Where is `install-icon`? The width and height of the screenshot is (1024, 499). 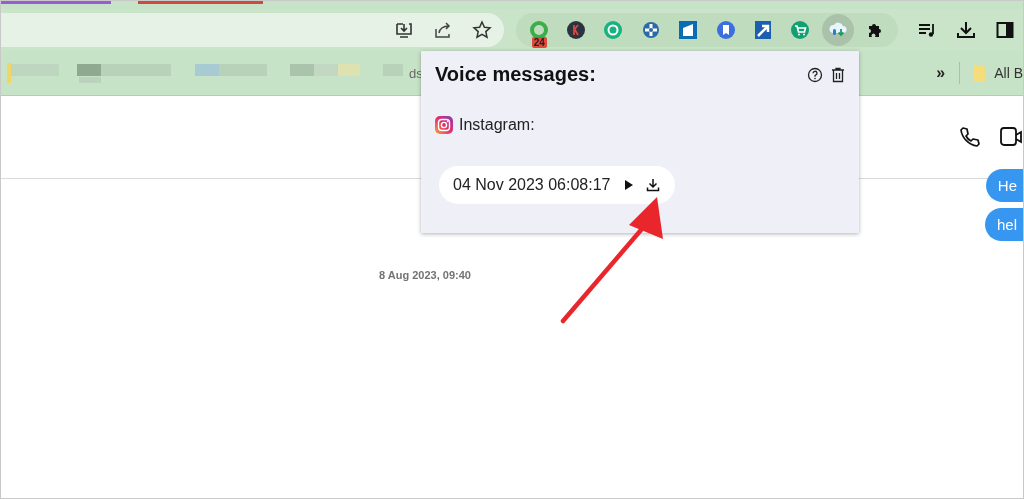 install-icon is located at coordinates (404, 30).